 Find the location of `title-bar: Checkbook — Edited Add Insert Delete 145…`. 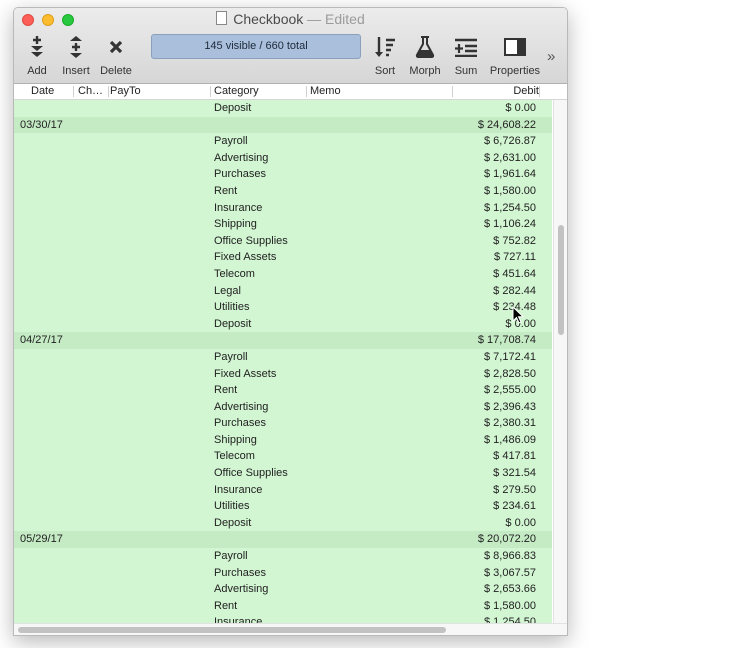

title-bar: Checkbook — Edited Add Insert Delete 145… is located at coordinates (290, 46).